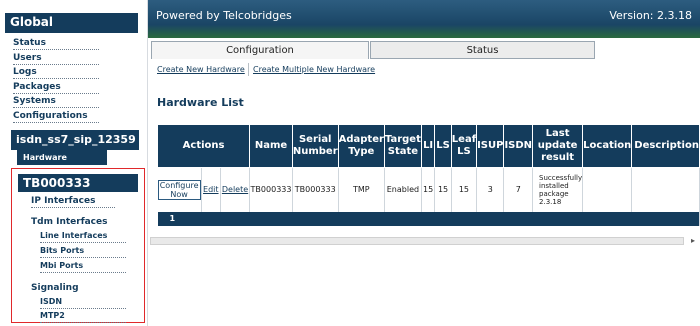 Image resolution: width=700 pixels, height=326 pixels. What do you see at coordinates (235, 189) in the screenshot?
I see `delete-link: Delete` at bounding box center [235, 189].